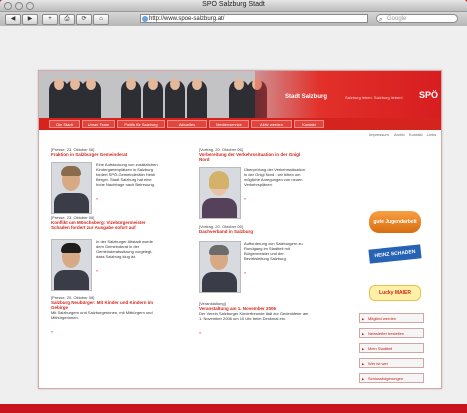 This screenshot has height=413, width=467. Describe the element at coordinates (229, 124) in the screenshot. I see `nav-item-medienservice: Medienservice` at that location.